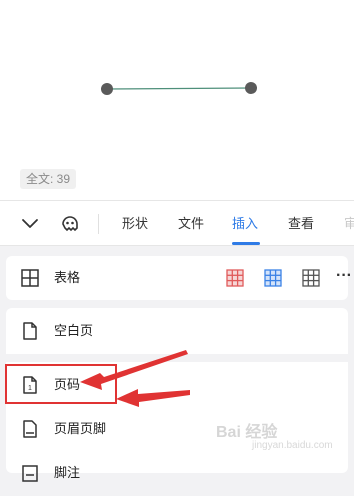  I want to click on list-item-blank-page: 空白页, so click(177, 331).